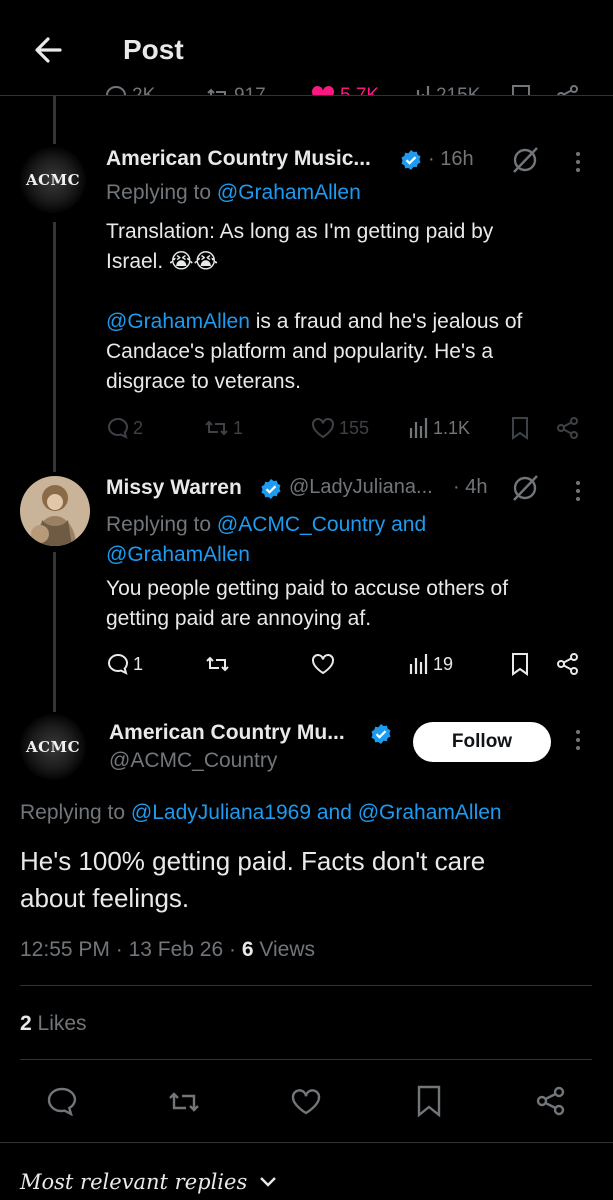 The height and width of the screenshot is (1200, 613). What do you see at coordinates (153, 49) in the screenshot?
I see `page-title: Post` at bounding box center [153, 49].